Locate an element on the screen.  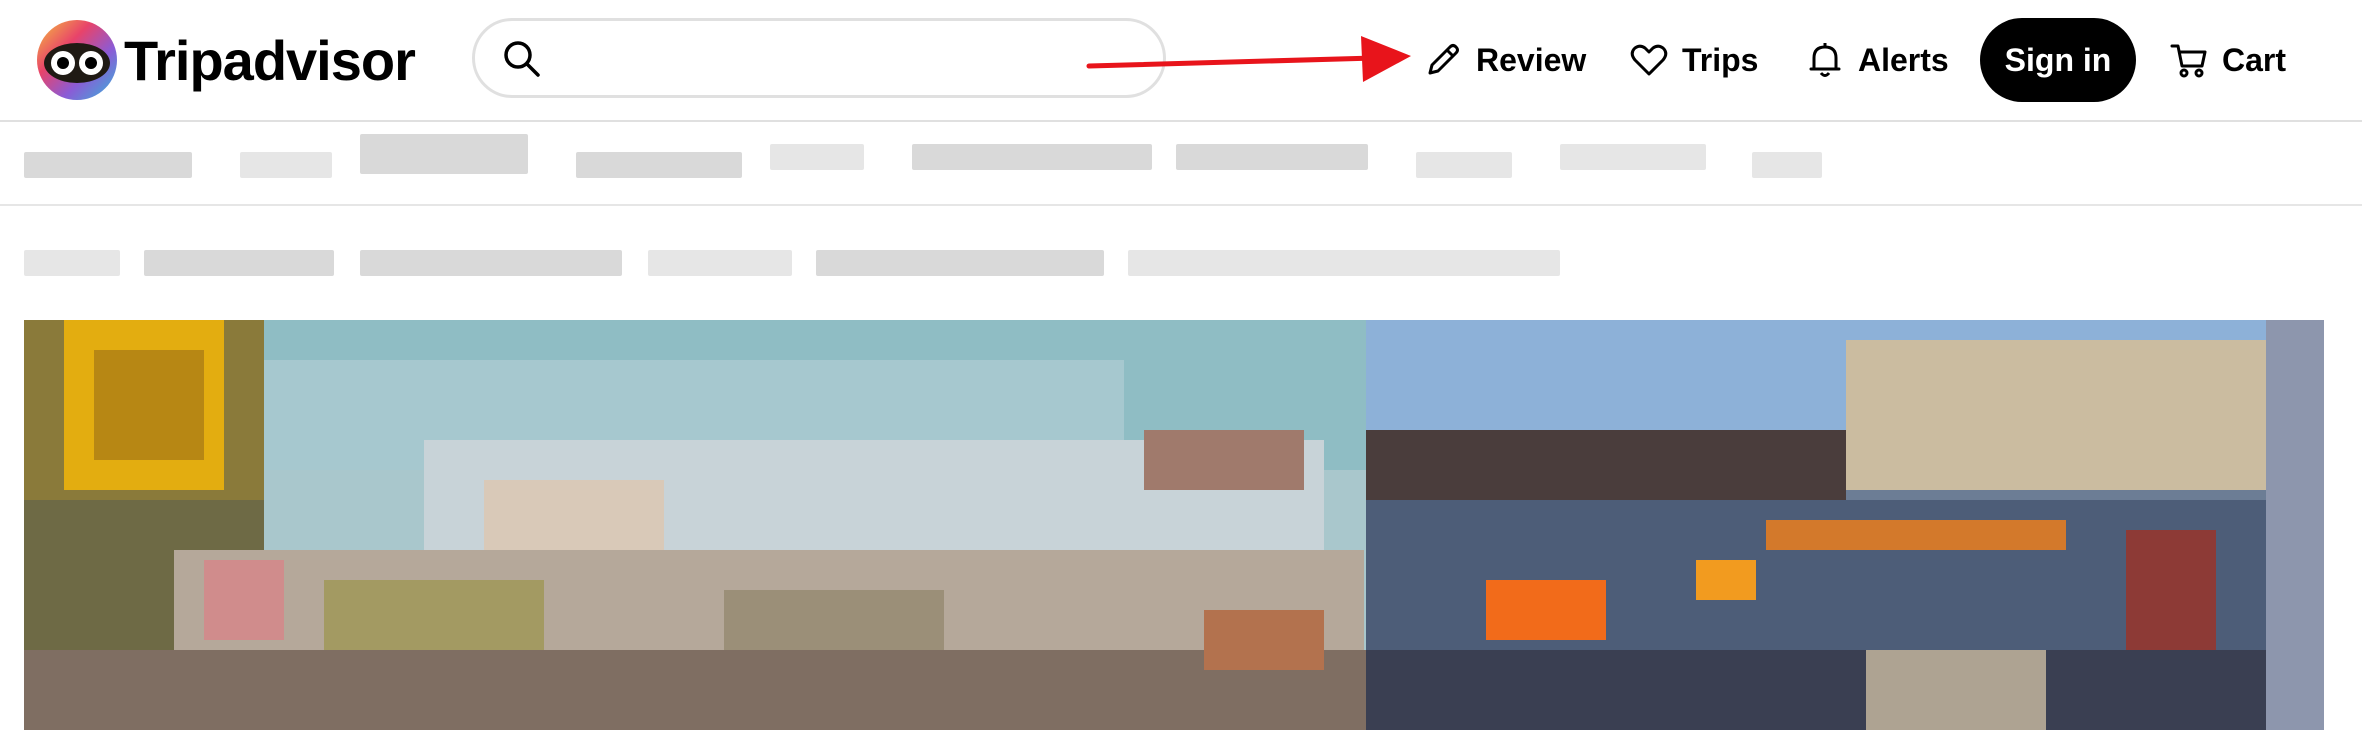
annotation-arrow is located at coordinates (1248, 59).